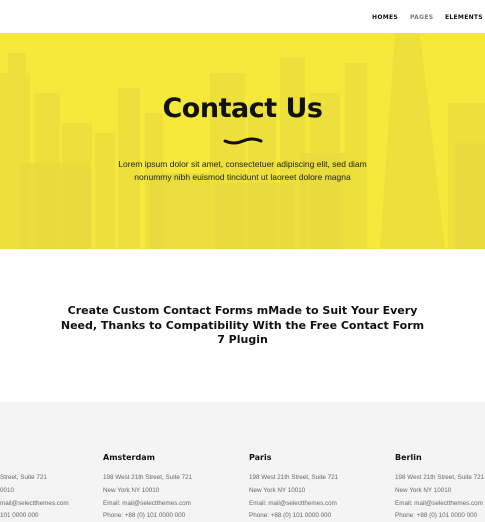  Describe the element at coordinates (242, 16) in the screenshot. I see `top-navigation-bar: HOMES PAGES ELEMENTS` at that location.